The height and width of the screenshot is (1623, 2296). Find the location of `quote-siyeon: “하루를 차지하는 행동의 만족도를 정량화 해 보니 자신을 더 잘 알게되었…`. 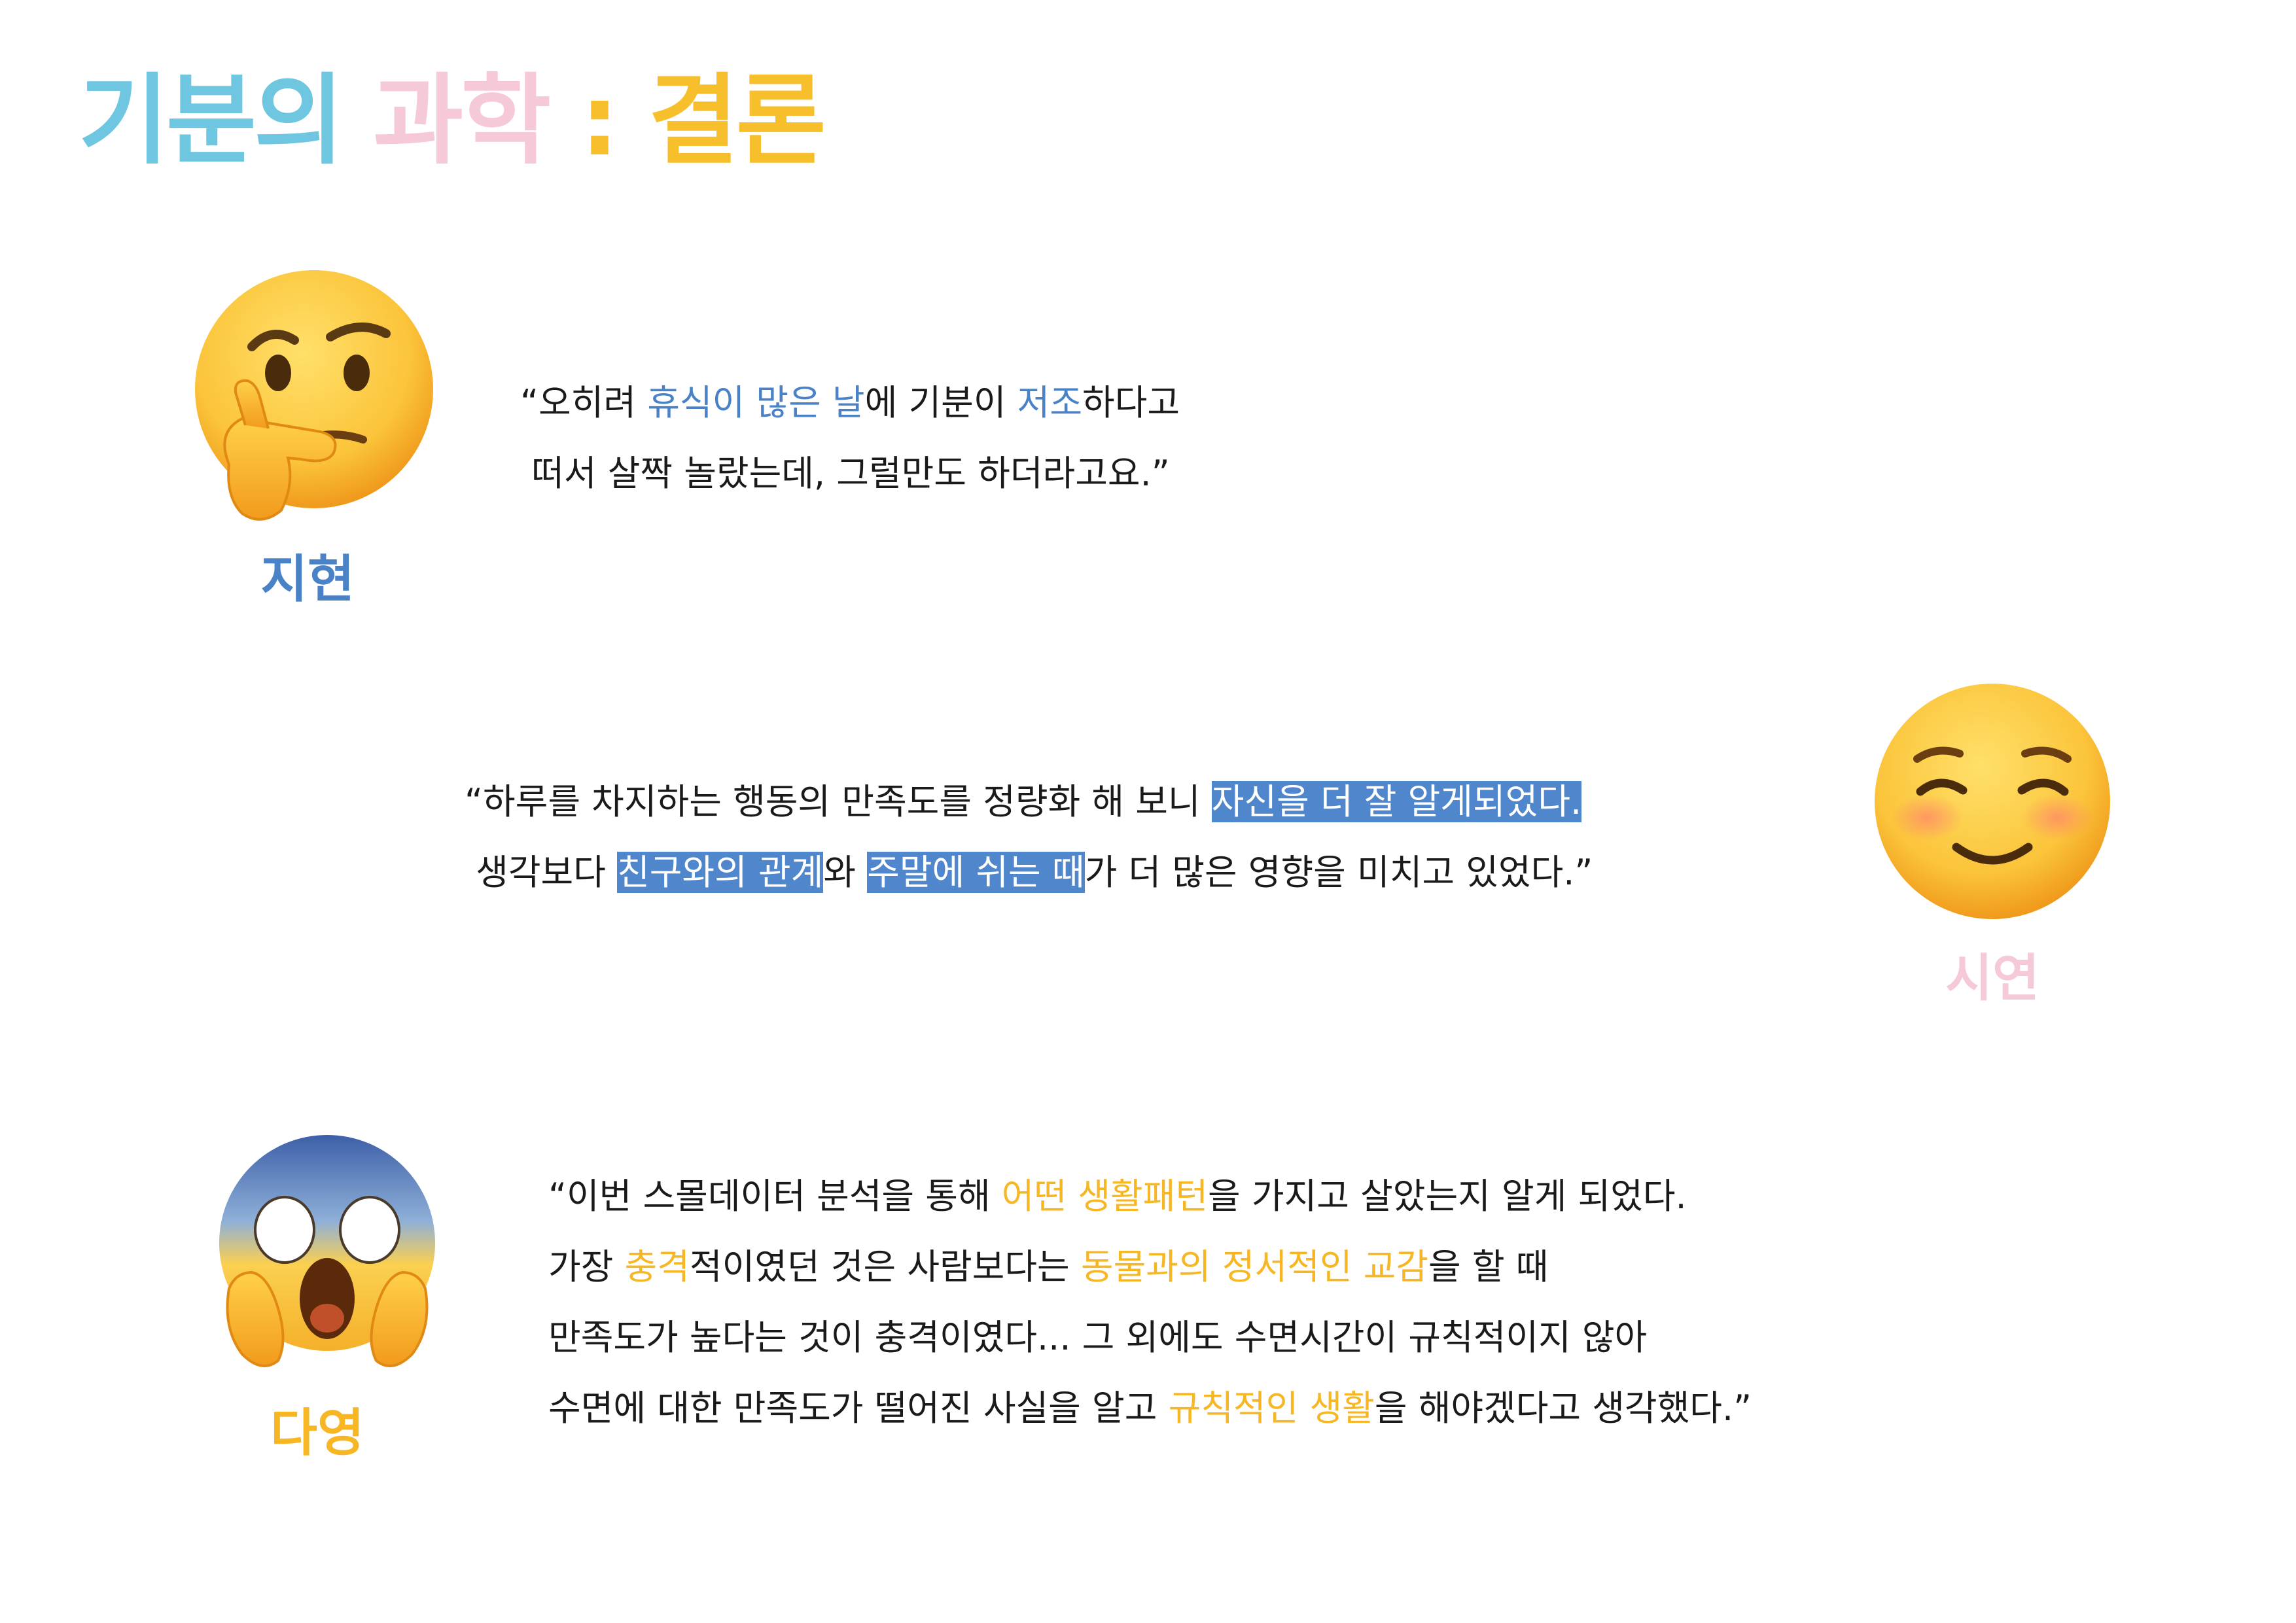

quote-siyeon: “하루를 차지하는 행동의 만족도를 정량화 해 보니 자신을 더 잘 알게되었… is located at coordinates (1029, 838).